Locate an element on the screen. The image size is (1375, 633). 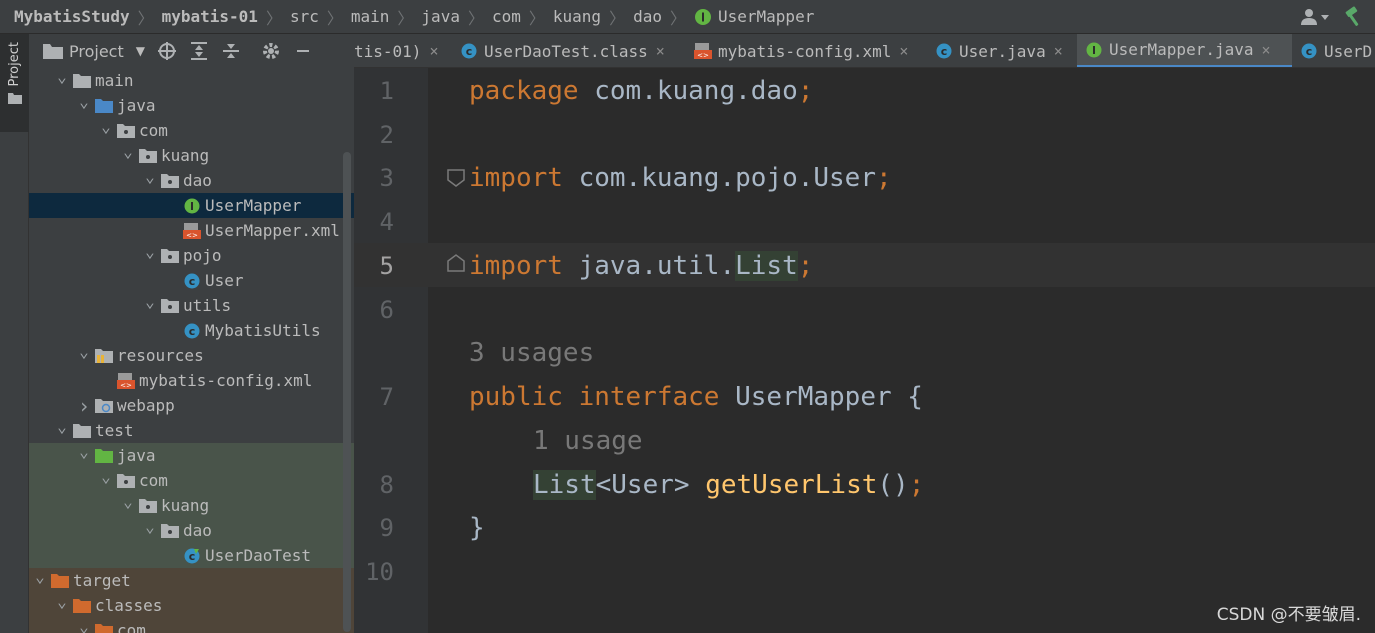
tab-userdaotest-class: c UserDaoTest.class × is located at coordinates (558, 50).